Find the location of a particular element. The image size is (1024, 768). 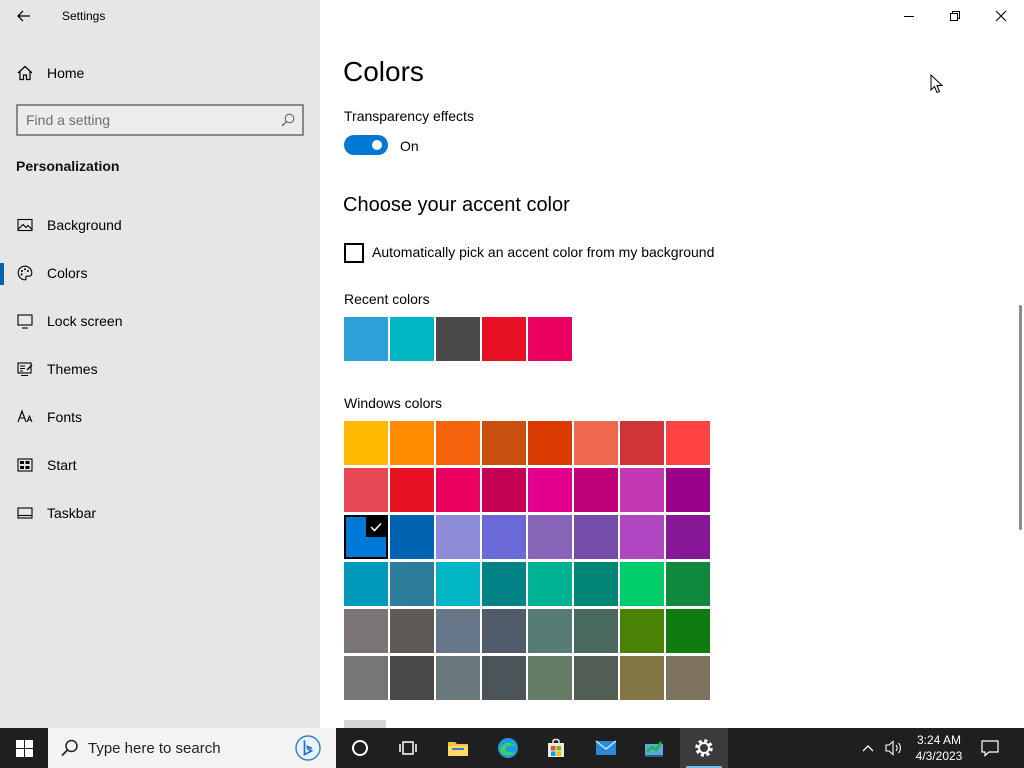

sidebar-item-start: Start is located at coordinates (160, 465).